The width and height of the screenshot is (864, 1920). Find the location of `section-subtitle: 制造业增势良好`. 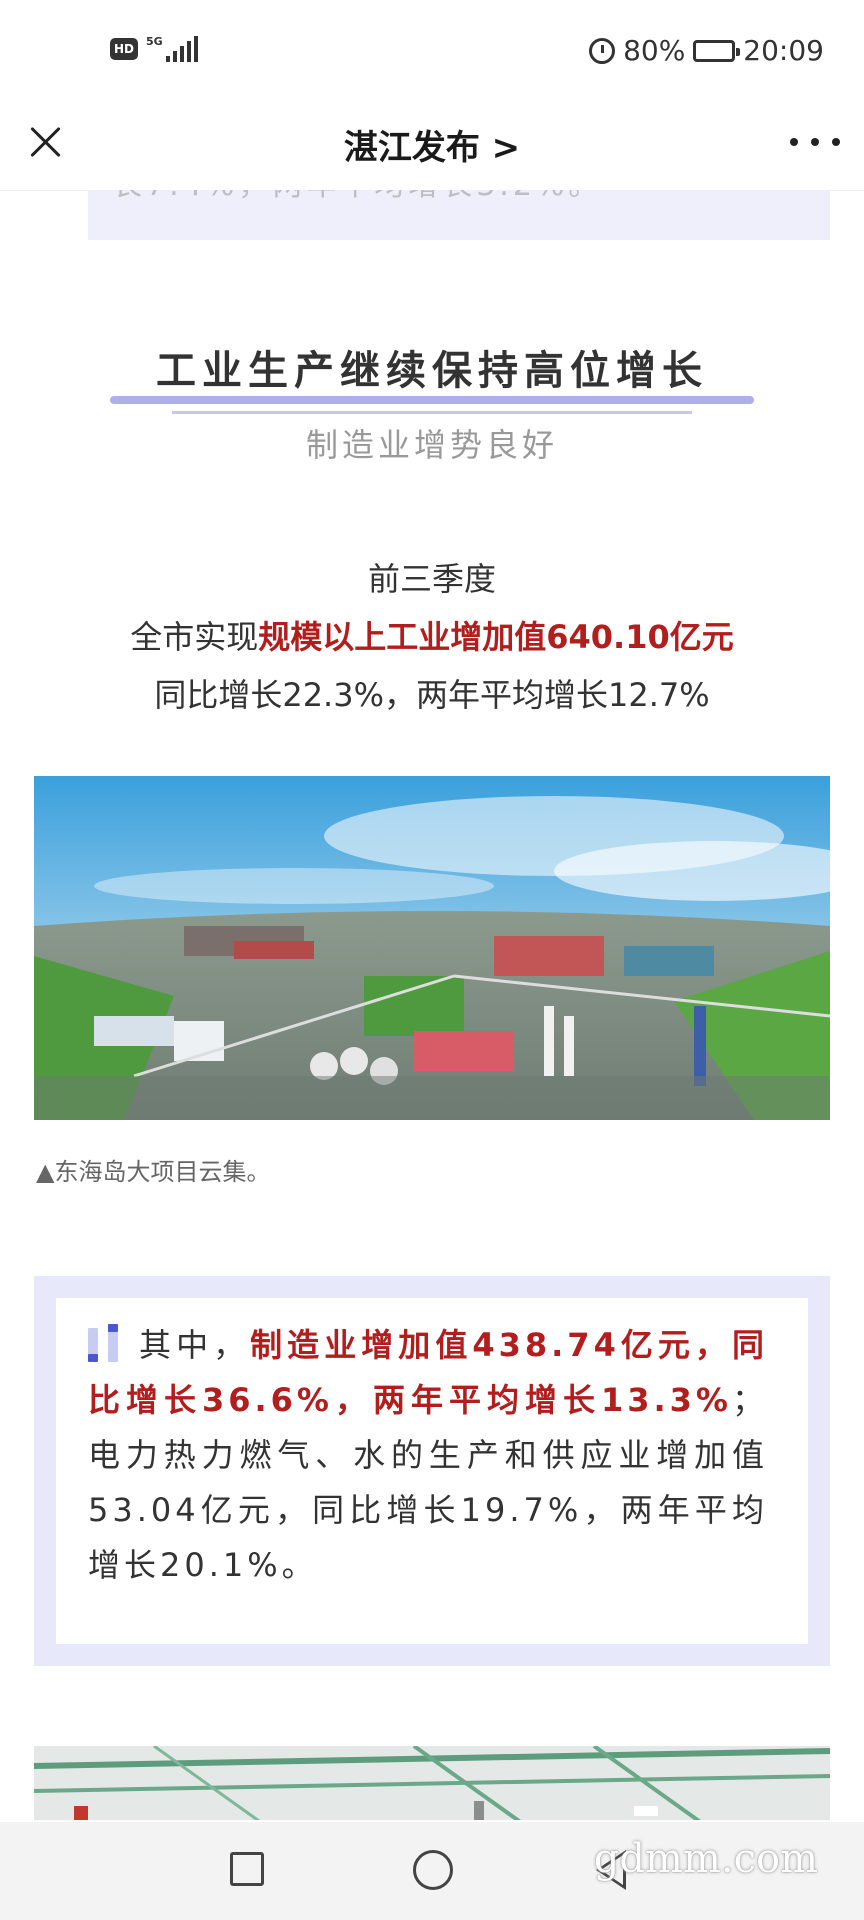

section-subtitle: 制造业增势良好 is located at coordinates (431, 445).